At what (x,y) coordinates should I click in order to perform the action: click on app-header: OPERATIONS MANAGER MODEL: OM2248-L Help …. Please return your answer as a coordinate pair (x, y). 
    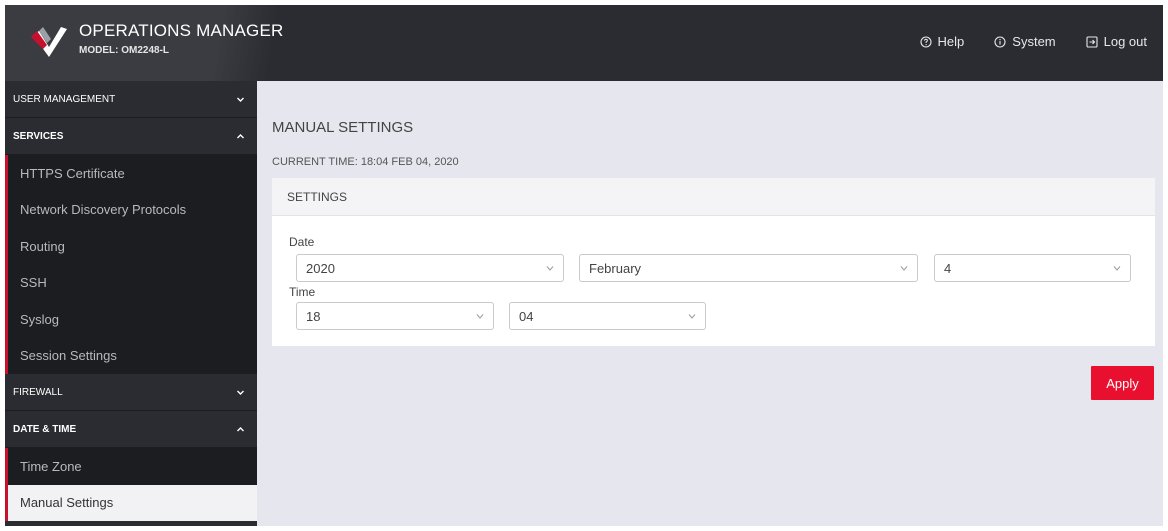
    Looking at the image, I should click on (584, 43).